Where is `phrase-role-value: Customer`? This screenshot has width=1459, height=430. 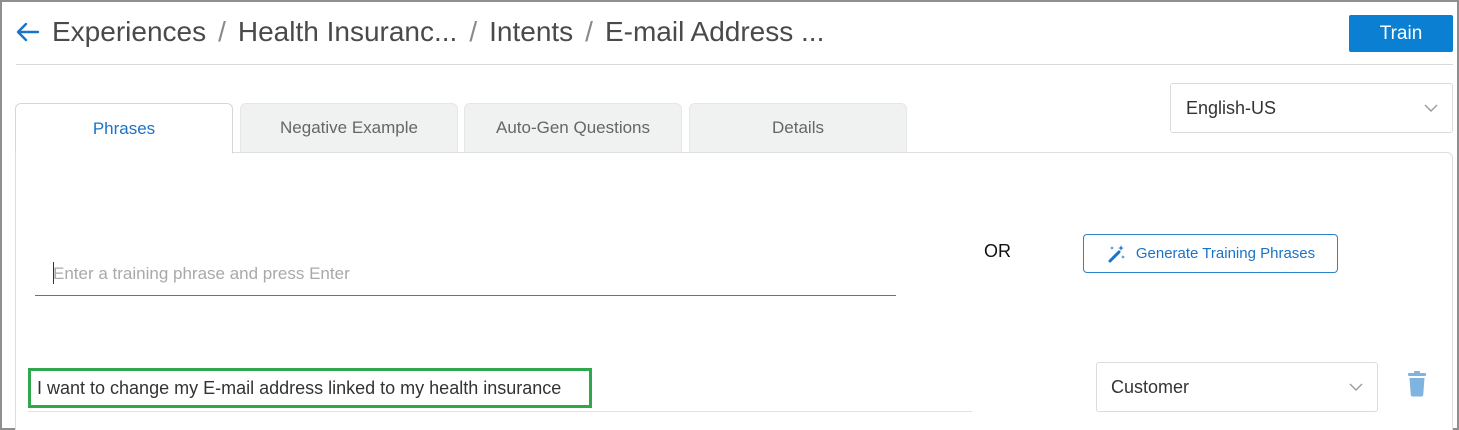
phrase-role-value: Customer is located at coordinates (1150, 386).